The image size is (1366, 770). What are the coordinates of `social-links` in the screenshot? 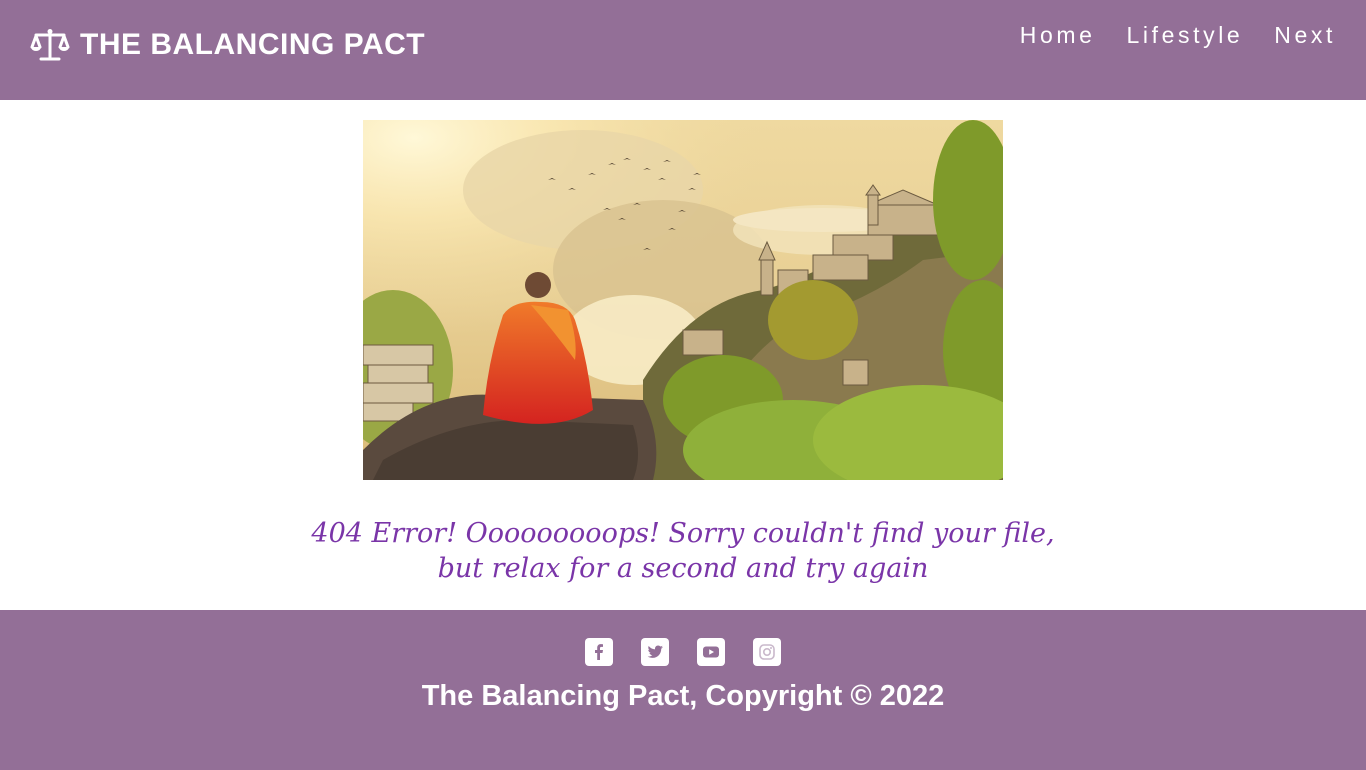 It's located at (683, 652).